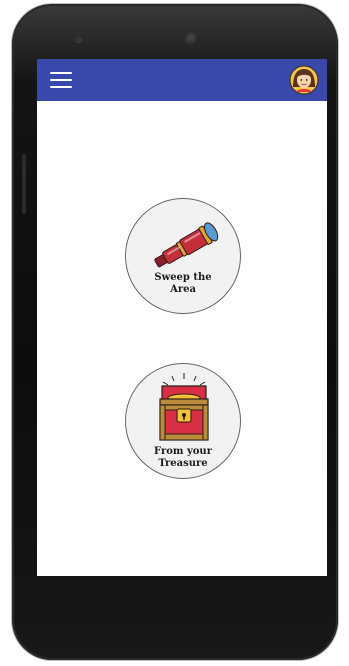 Image resolution: width=349 pixels, height=666 pixels. What do you see at coordinates (79, 40) in the screenshot?
I see `phone-speaker` at bounding box center [79, 40].